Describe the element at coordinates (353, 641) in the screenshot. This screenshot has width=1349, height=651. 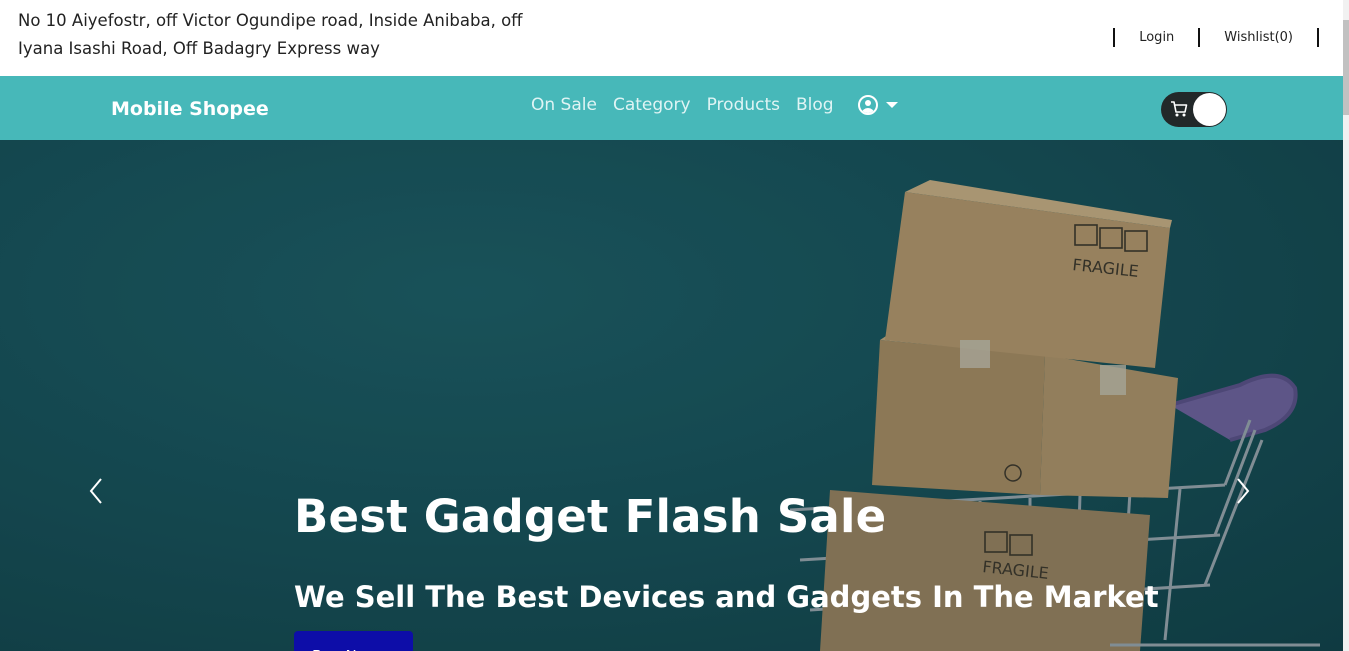
I see `buy-now-button: Buy Now` at that location.